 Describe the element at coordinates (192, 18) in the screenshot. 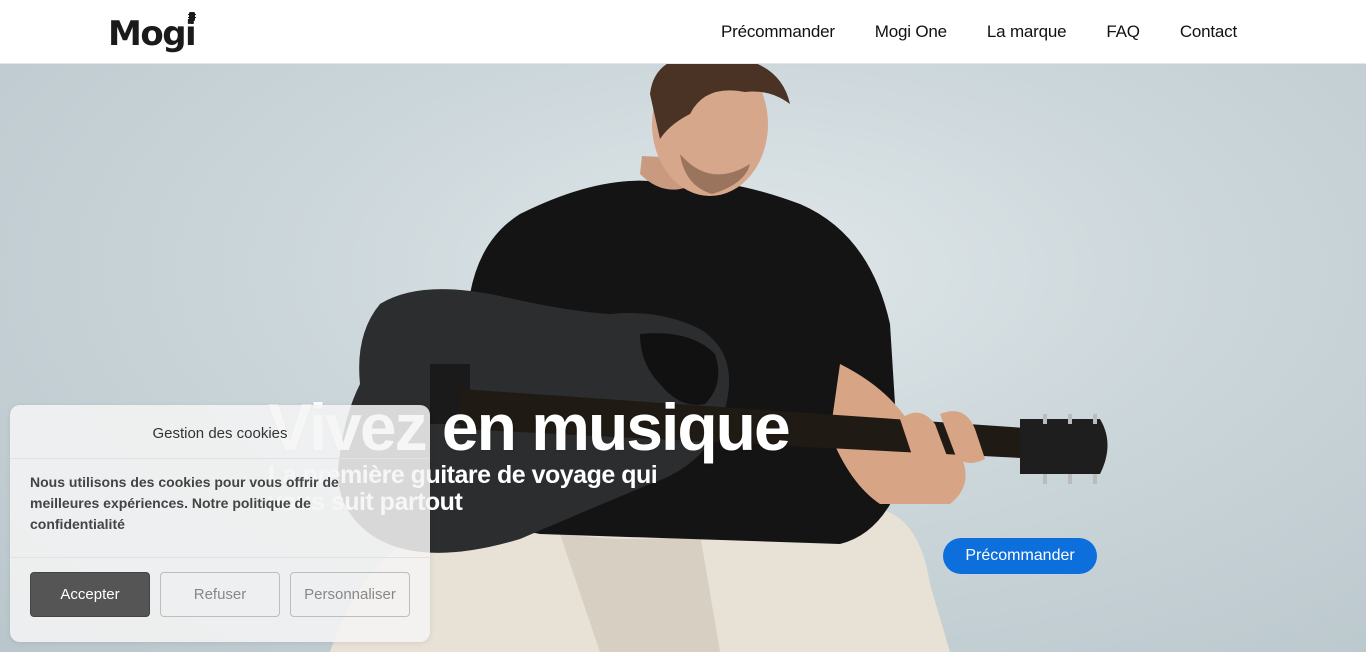

I see `guitar-headstock-icon` at that location.